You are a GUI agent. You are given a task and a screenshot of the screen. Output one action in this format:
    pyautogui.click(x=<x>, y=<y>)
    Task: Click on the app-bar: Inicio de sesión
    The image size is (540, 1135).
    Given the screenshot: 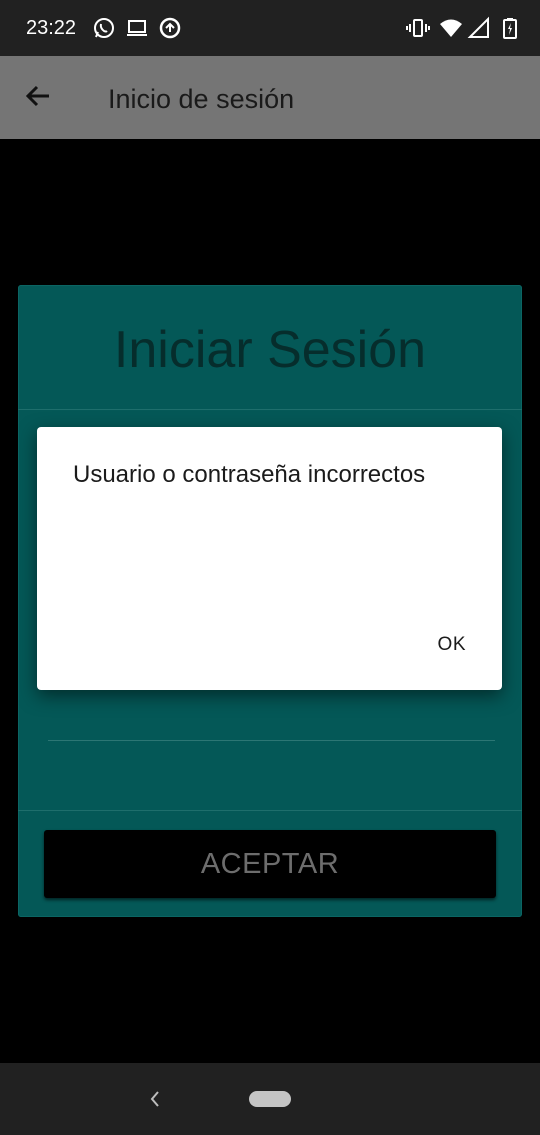 What is the action you would take?
    pyautogui.click(x=270, y=97)
    